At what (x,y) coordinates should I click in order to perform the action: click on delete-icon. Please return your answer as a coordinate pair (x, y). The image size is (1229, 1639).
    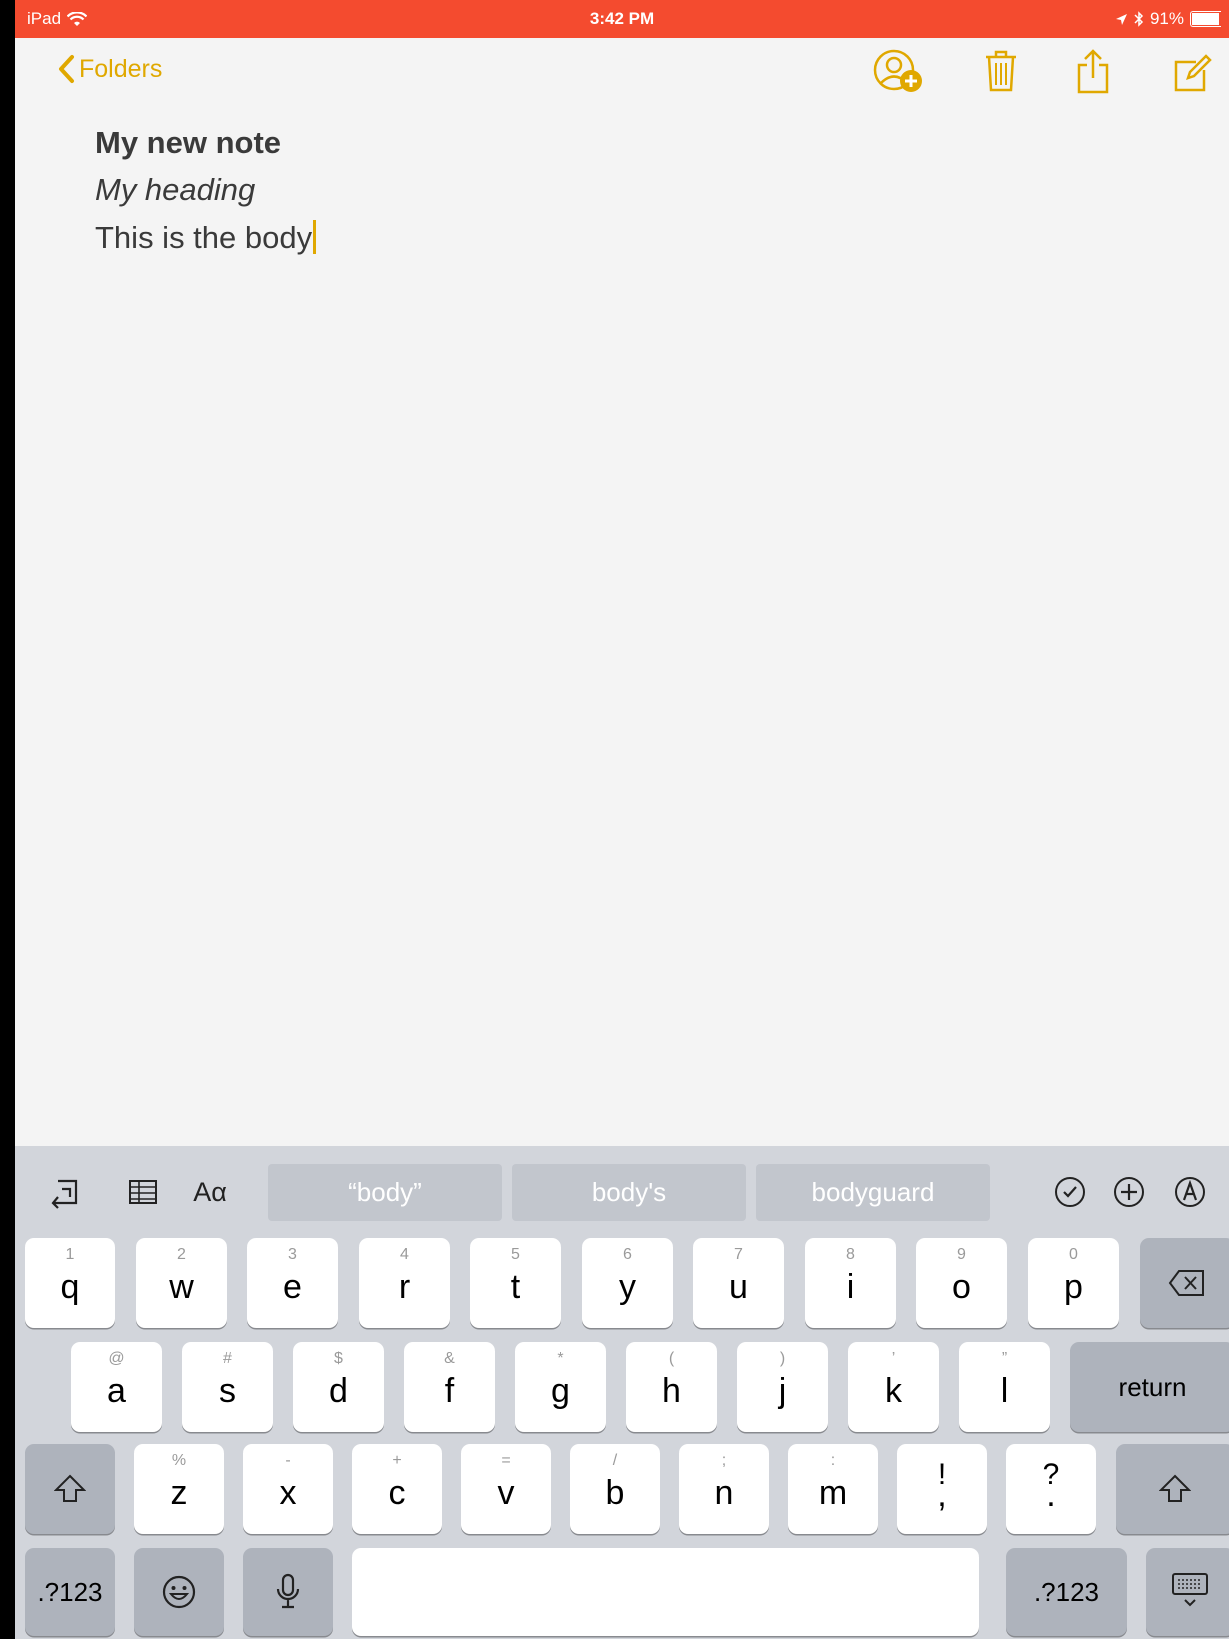
    Looking at the image, I should click on (1186, 1283).